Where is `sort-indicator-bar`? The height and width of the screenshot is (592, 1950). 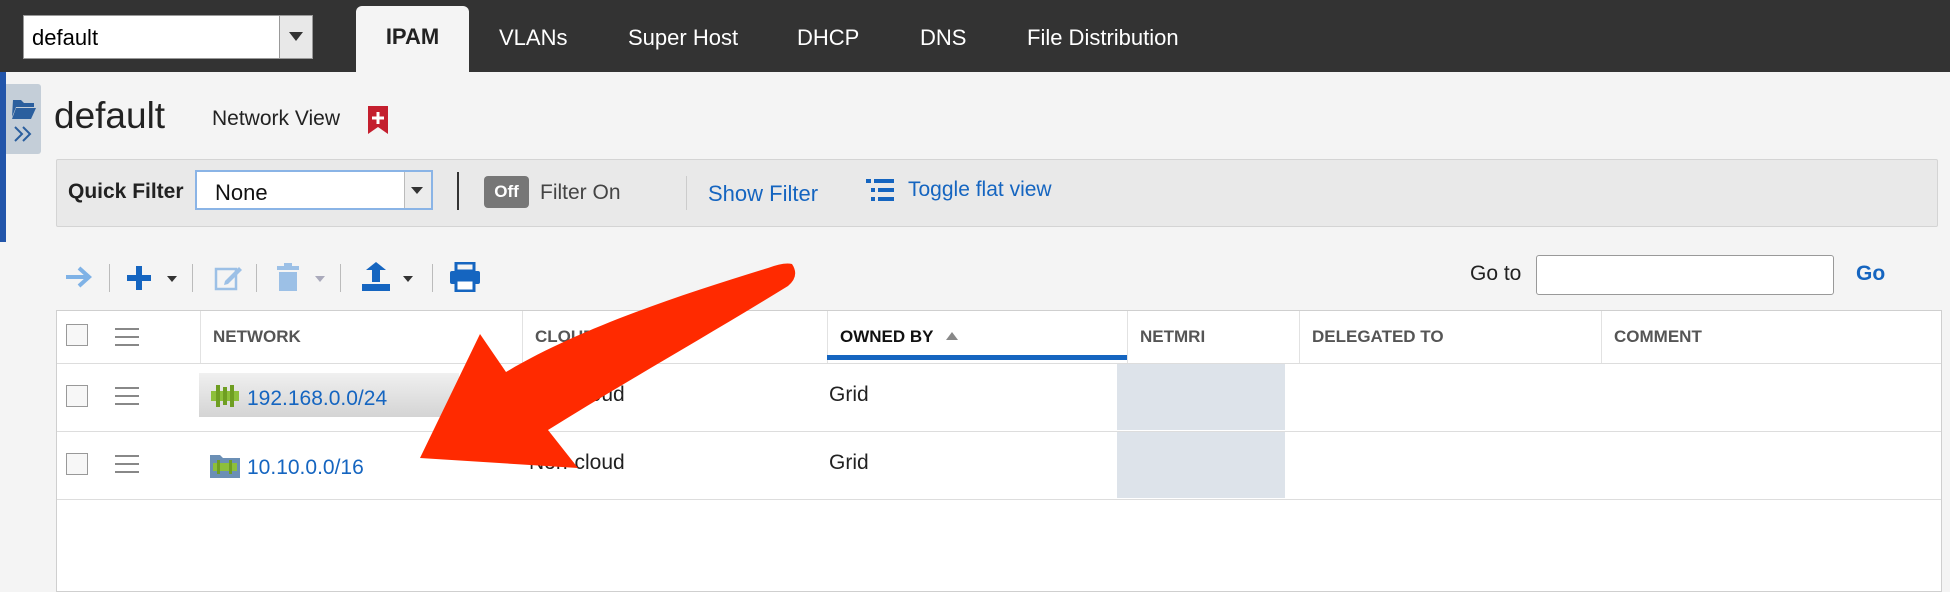
sort-indicator-bar is located at coordinates (977, 357).